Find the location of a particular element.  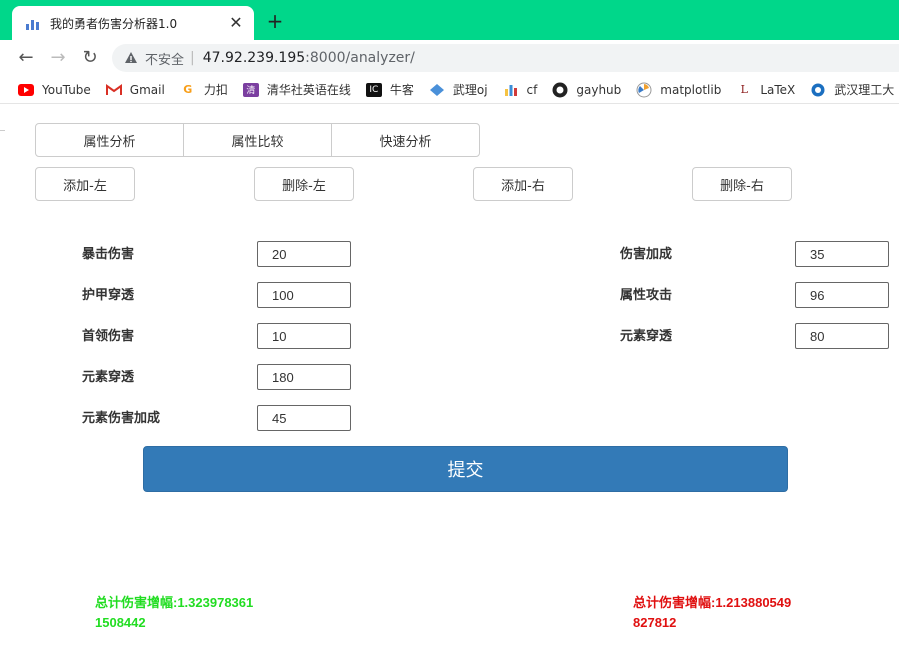

bookmark-label: 武理oj is located at coordinates (470, 90).